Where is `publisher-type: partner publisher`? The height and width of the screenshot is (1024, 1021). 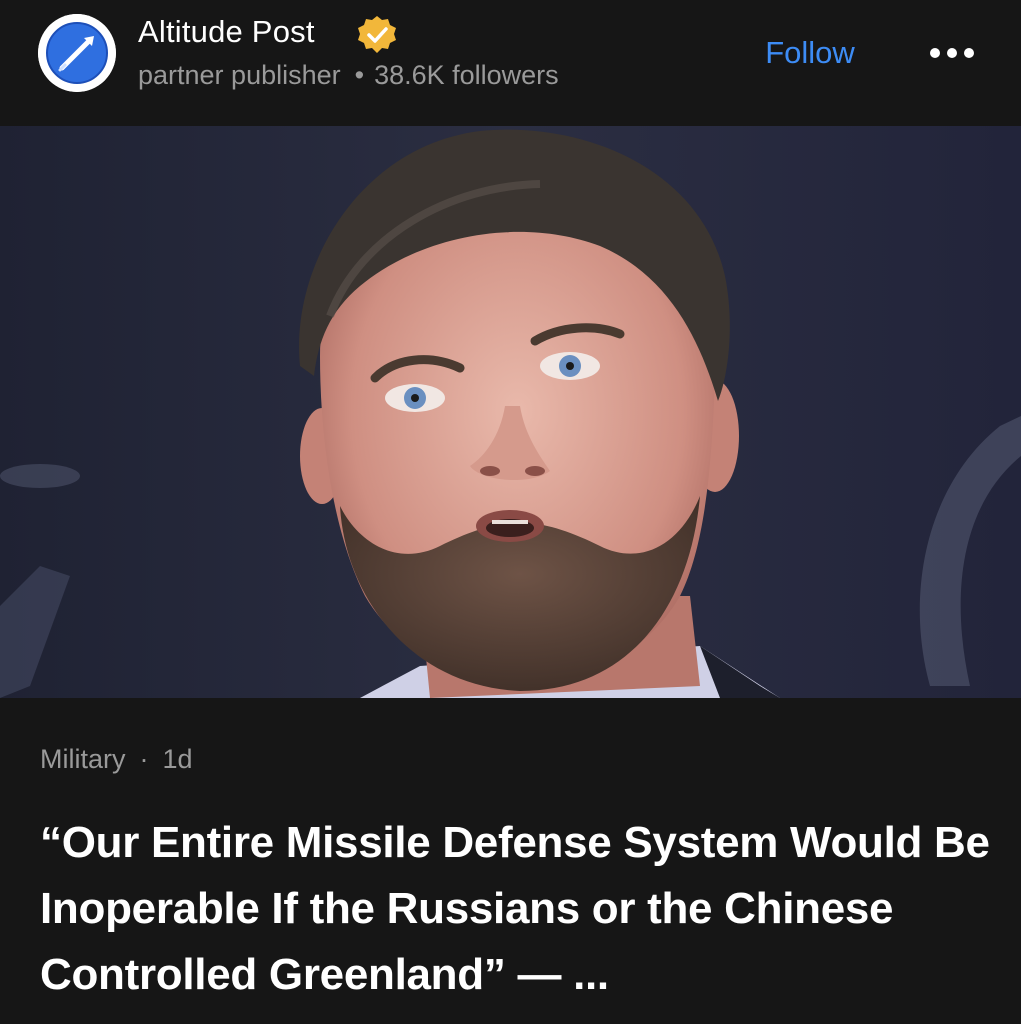 publisher-type: partner publisher is located at coordinates (239, 75).